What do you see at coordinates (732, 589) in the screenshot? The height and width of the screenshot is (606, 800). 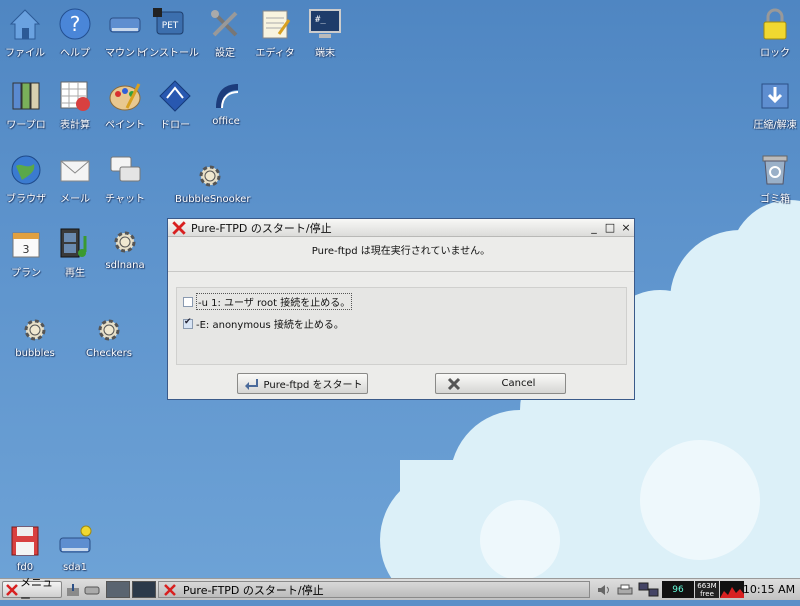 I see `load-graph` at bounding box center [732, 589].